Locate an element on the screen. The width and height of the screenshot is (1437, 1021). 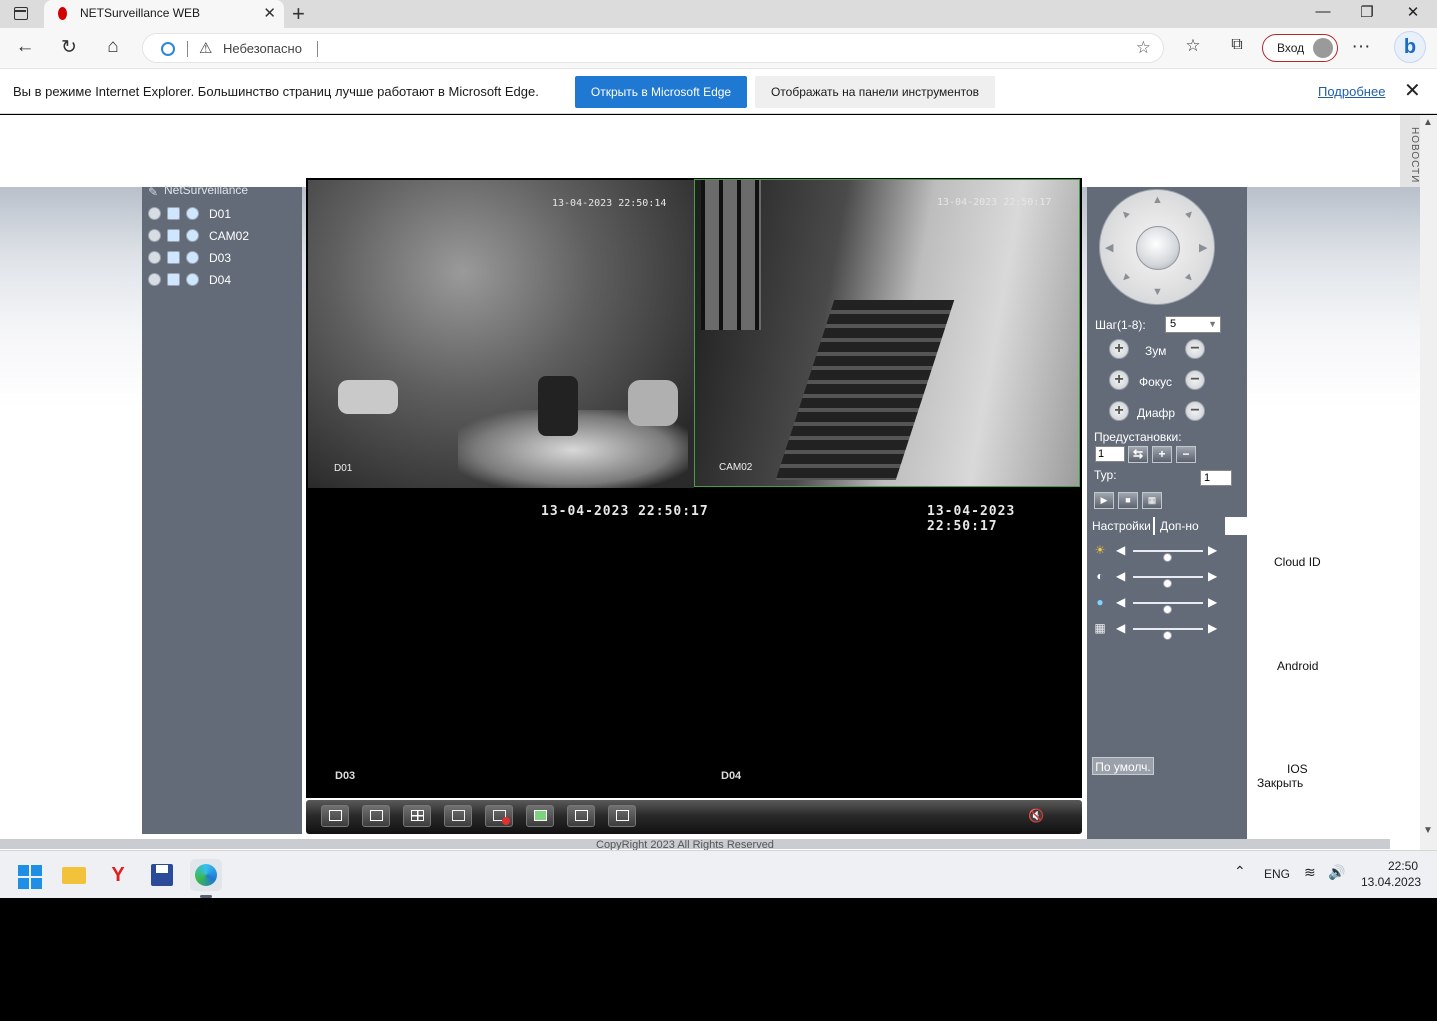
preset-input: 1 is located at coordinates (1110, 454).